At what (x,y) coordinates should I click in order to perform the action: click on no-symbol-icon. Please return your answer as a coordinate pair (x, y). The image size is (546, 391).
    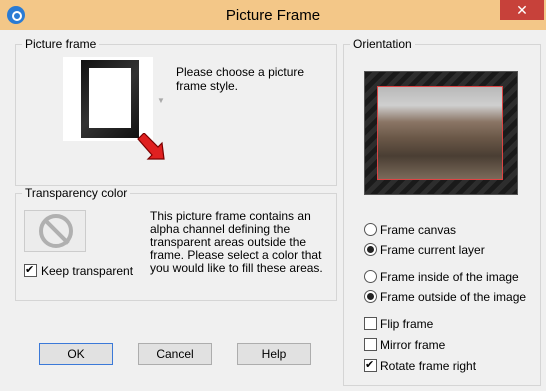
    Looking at the image, I should click on (56, 231).